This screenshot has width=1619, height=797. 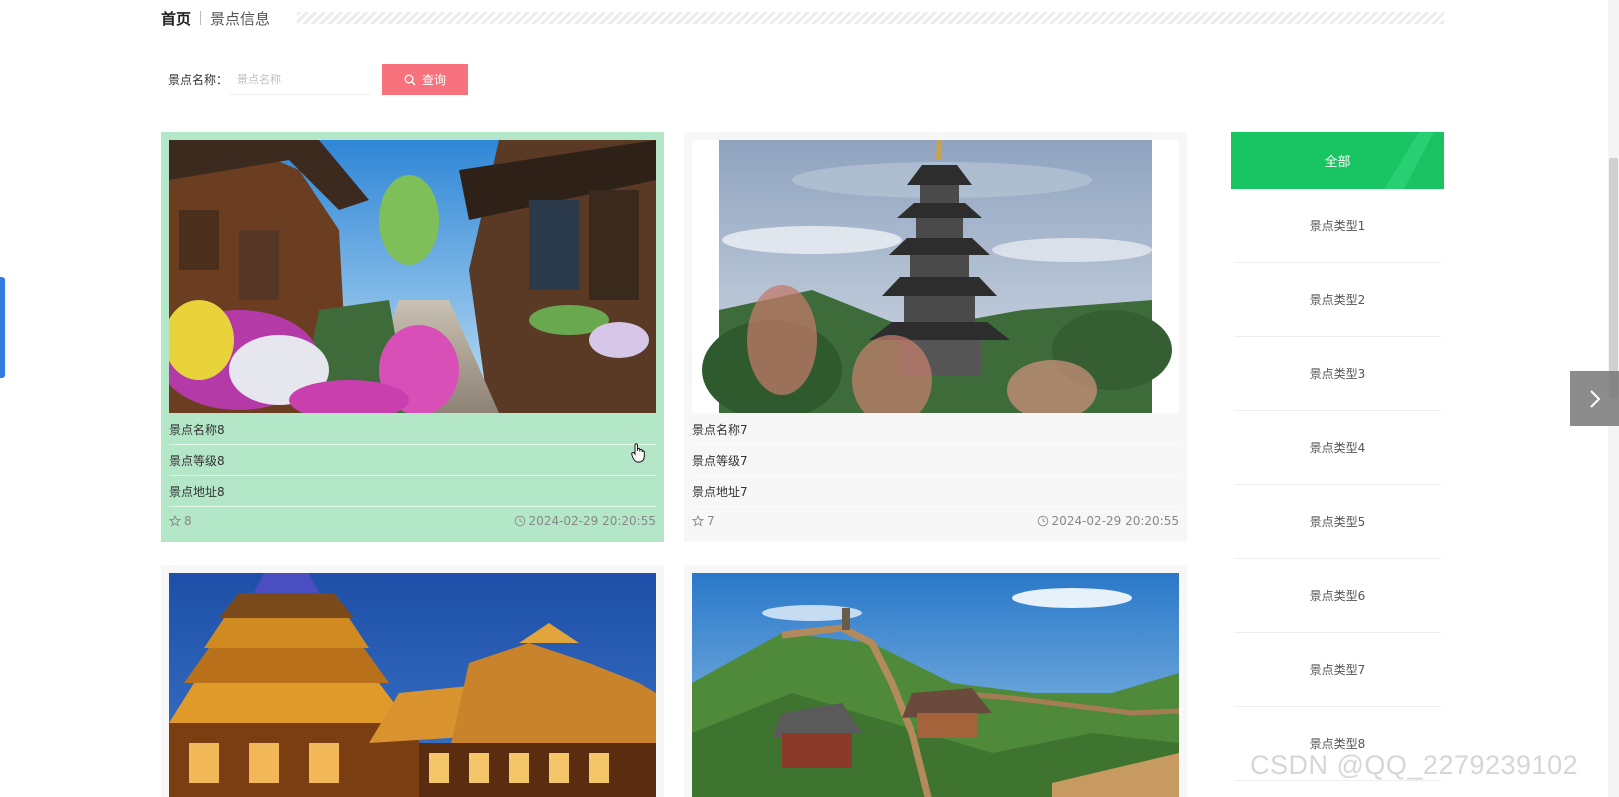 I want to click on scrollbar-thumb, so click(x=1613, y=278).